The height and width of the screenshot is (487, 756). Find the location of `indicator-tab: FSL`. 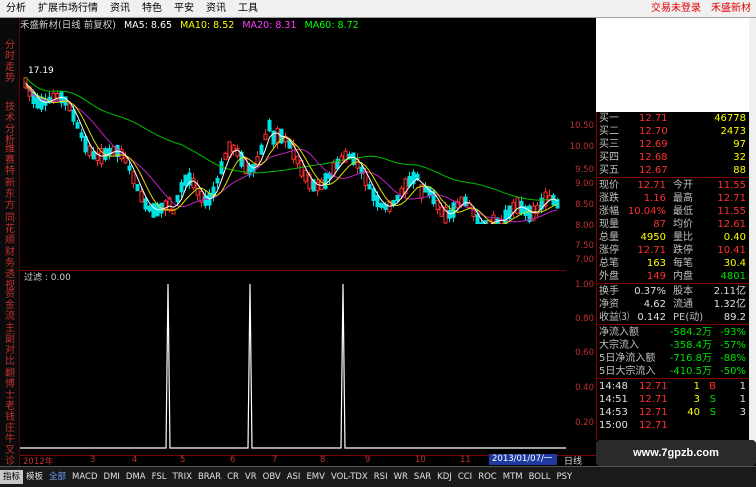

indicator-tab: FSL is located at coordinates (159, 477).